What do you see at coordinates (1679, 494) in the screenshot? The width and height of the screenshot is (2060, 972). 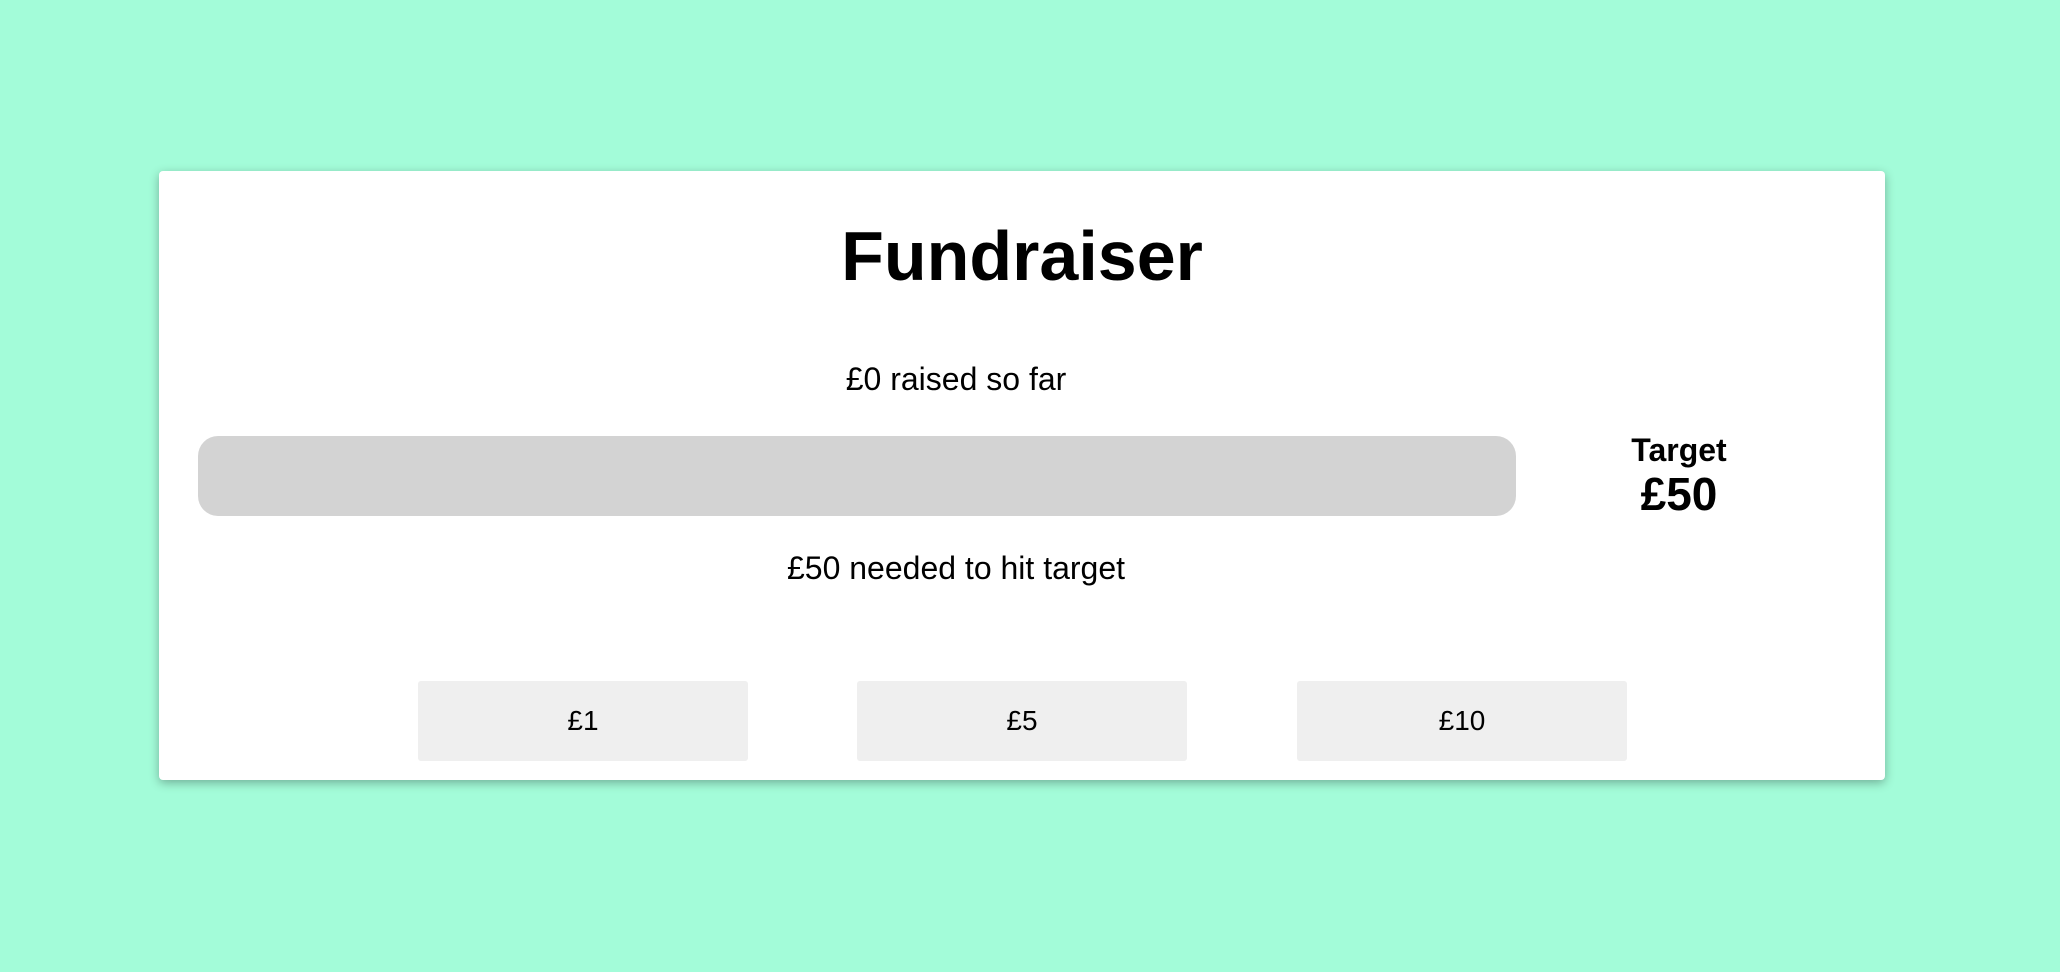 I see `target-value: £50` at bounding box center [1679, 494].